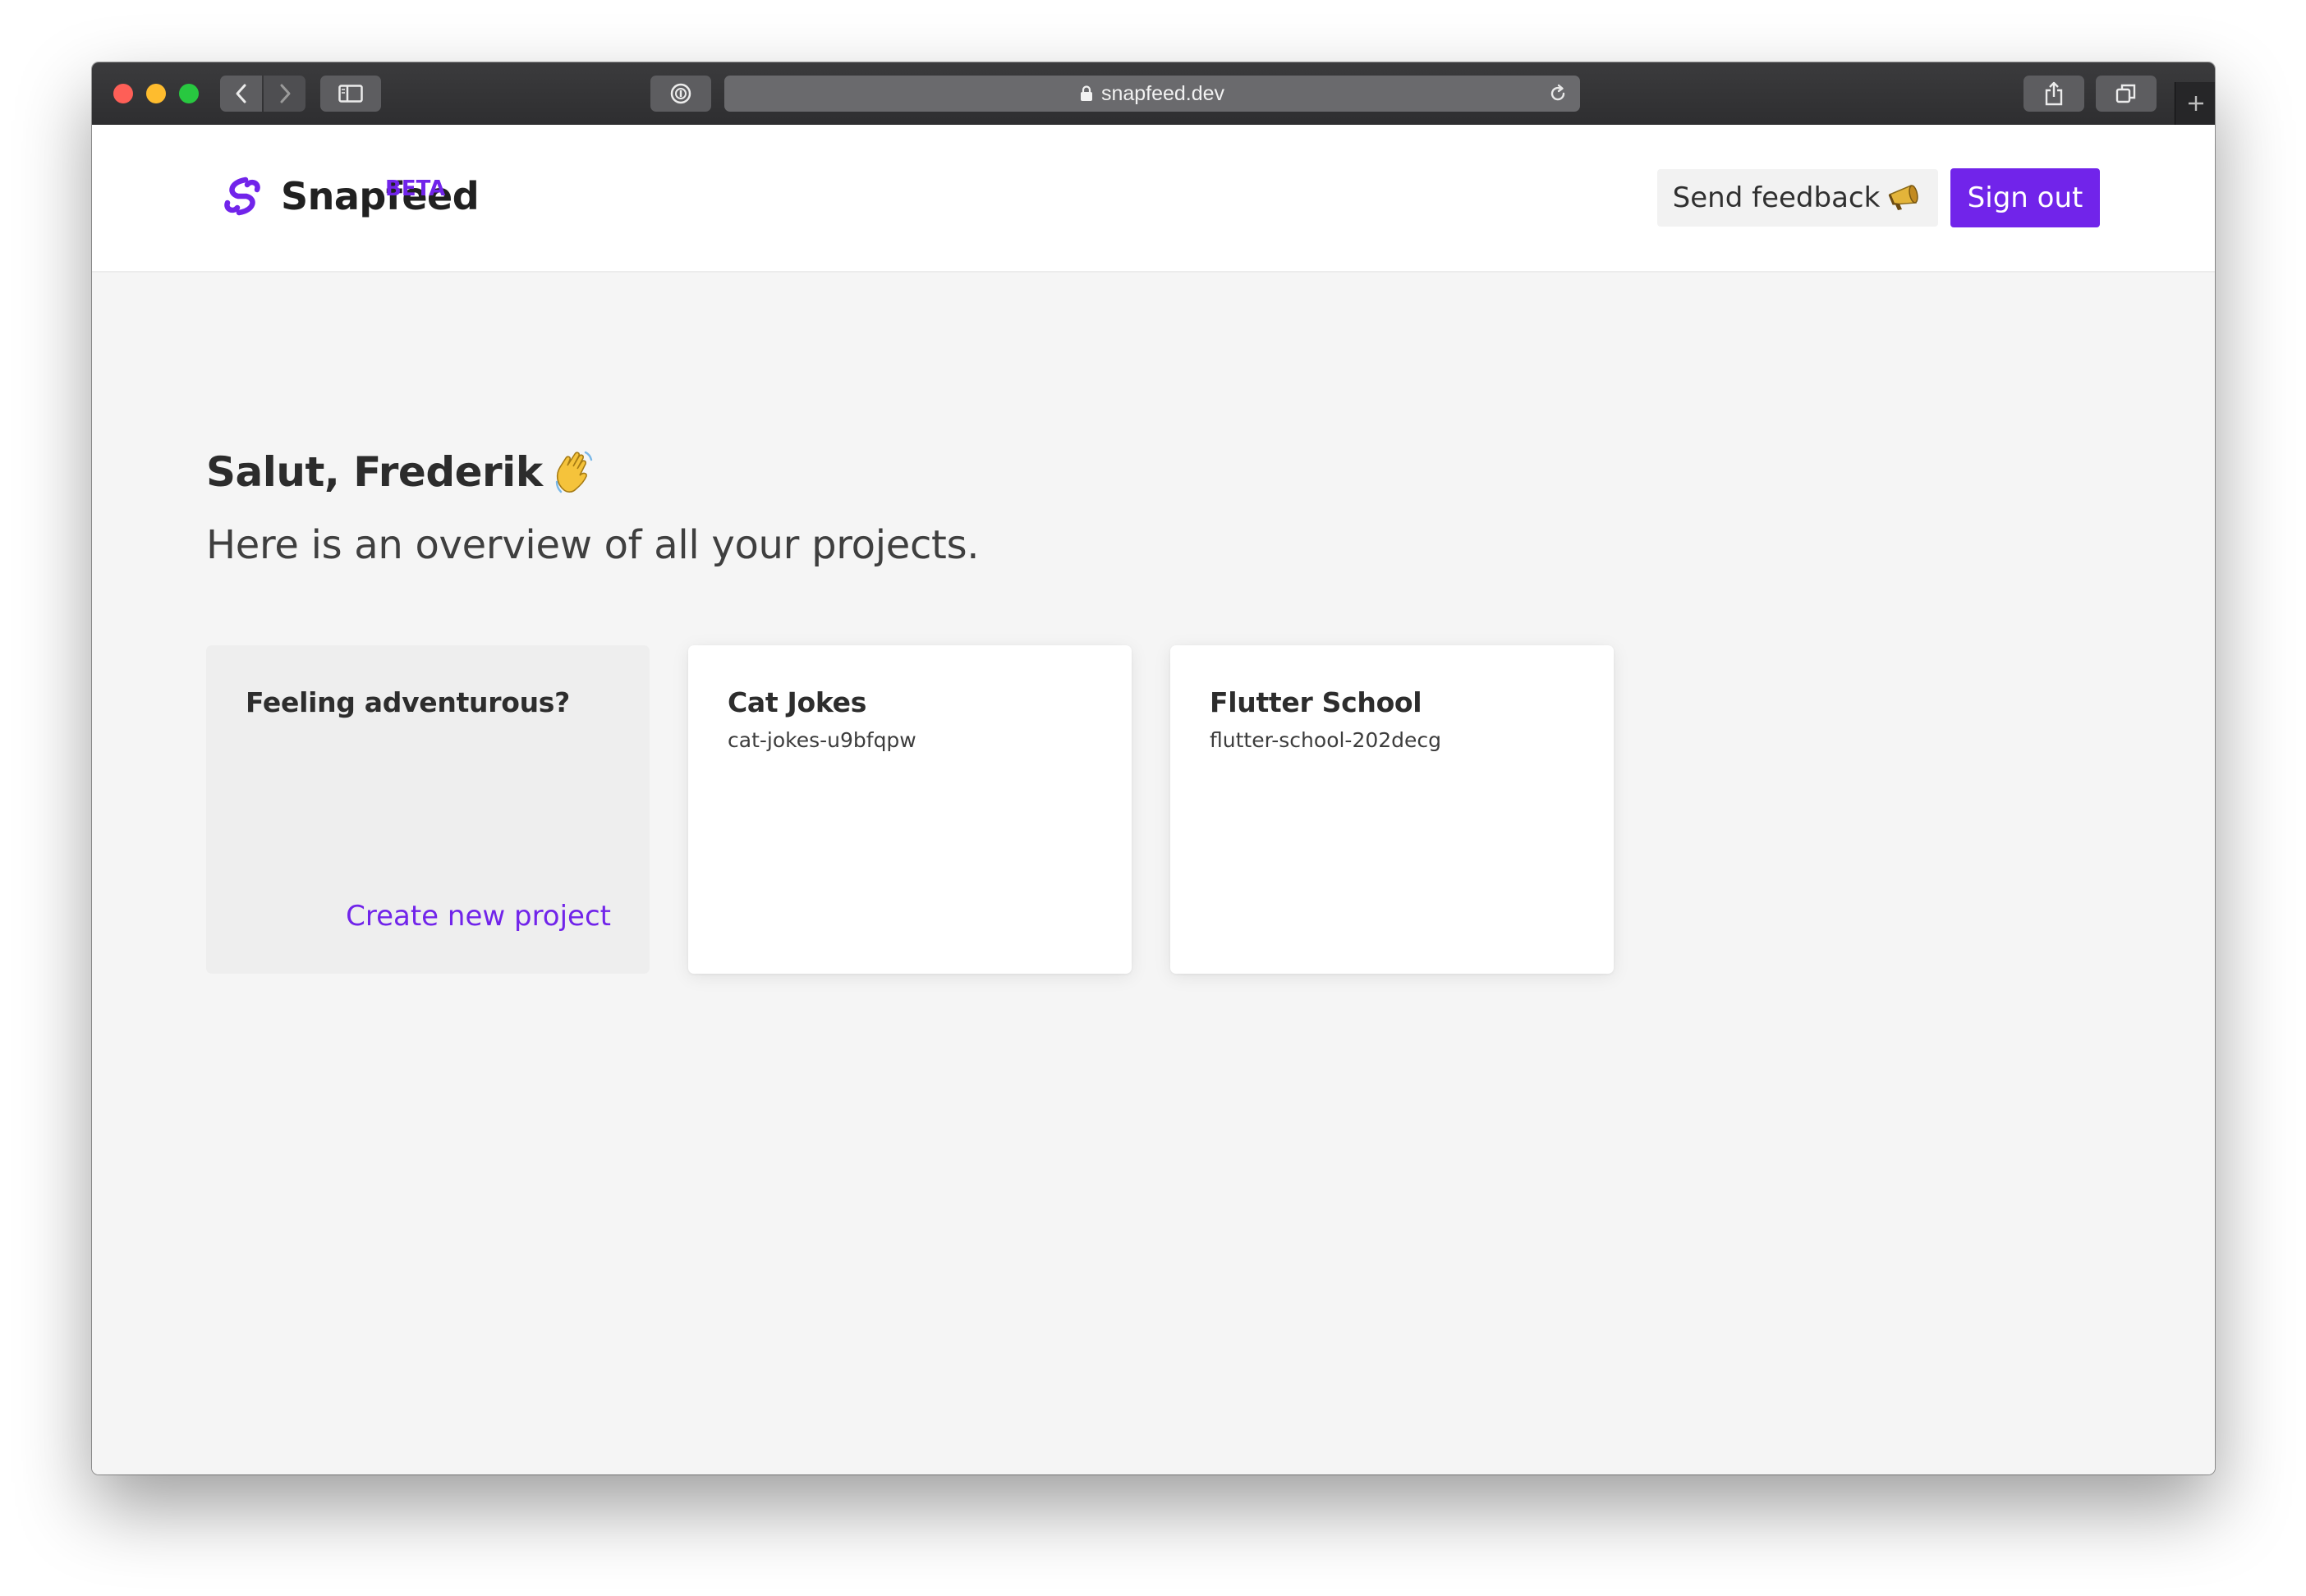 The image size is (2306, 1596). I want to click on url-text: snapfeed.dev, so click(1162, 93).